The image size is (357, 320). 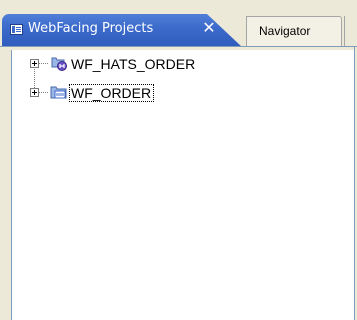 I want to click on view-border, so click(x=354, y=183).